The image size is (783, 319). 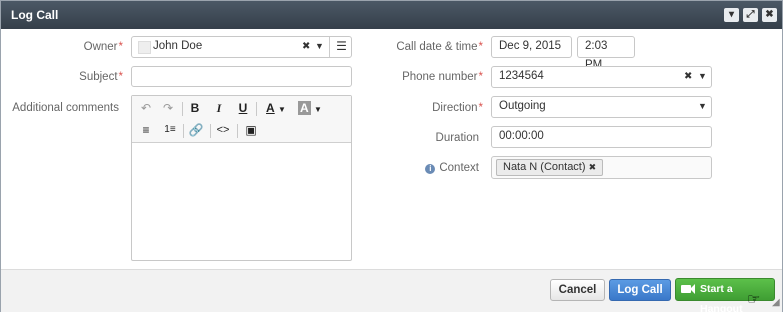 What do you see at coordinates (544, 167) in the screenshot?
I see `context-chip-label: Nata N (Contact)` at bounding box center [544, 167].